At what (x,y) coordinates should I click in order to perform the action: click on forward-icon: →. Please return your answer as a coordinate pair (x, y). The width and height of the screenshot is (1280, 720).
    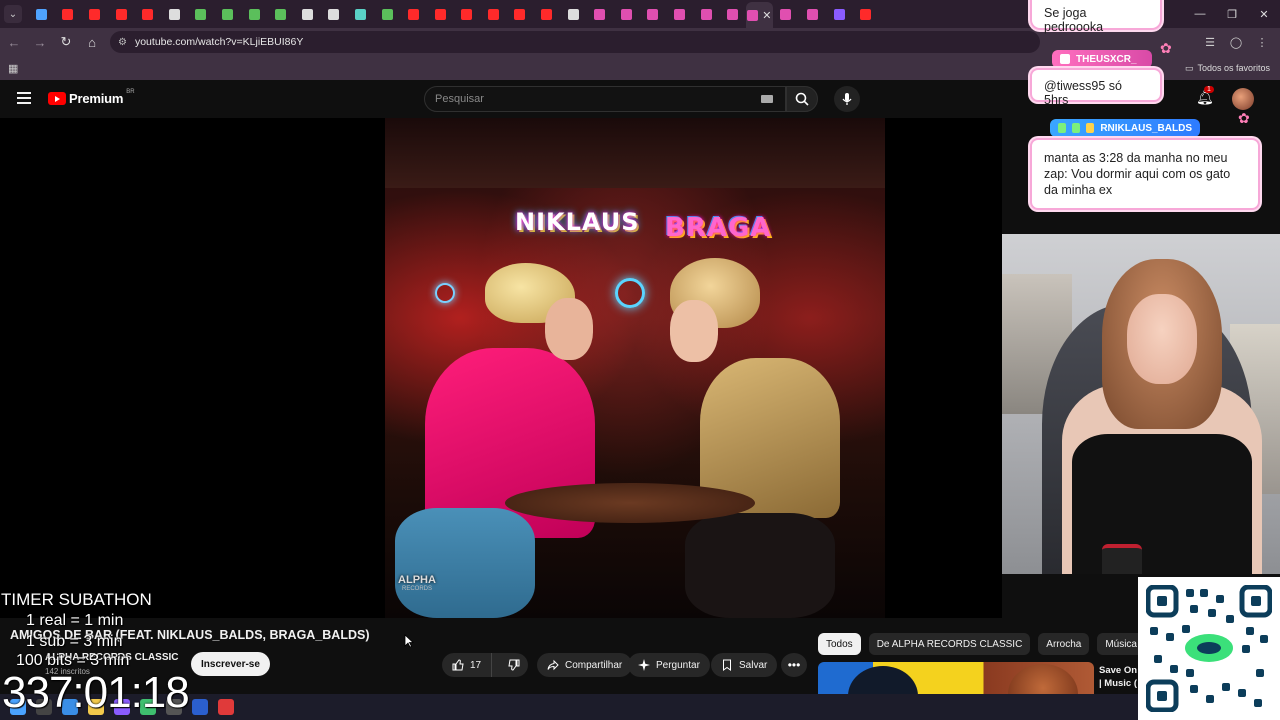
    Looking at the image, I should click on (40, 42).